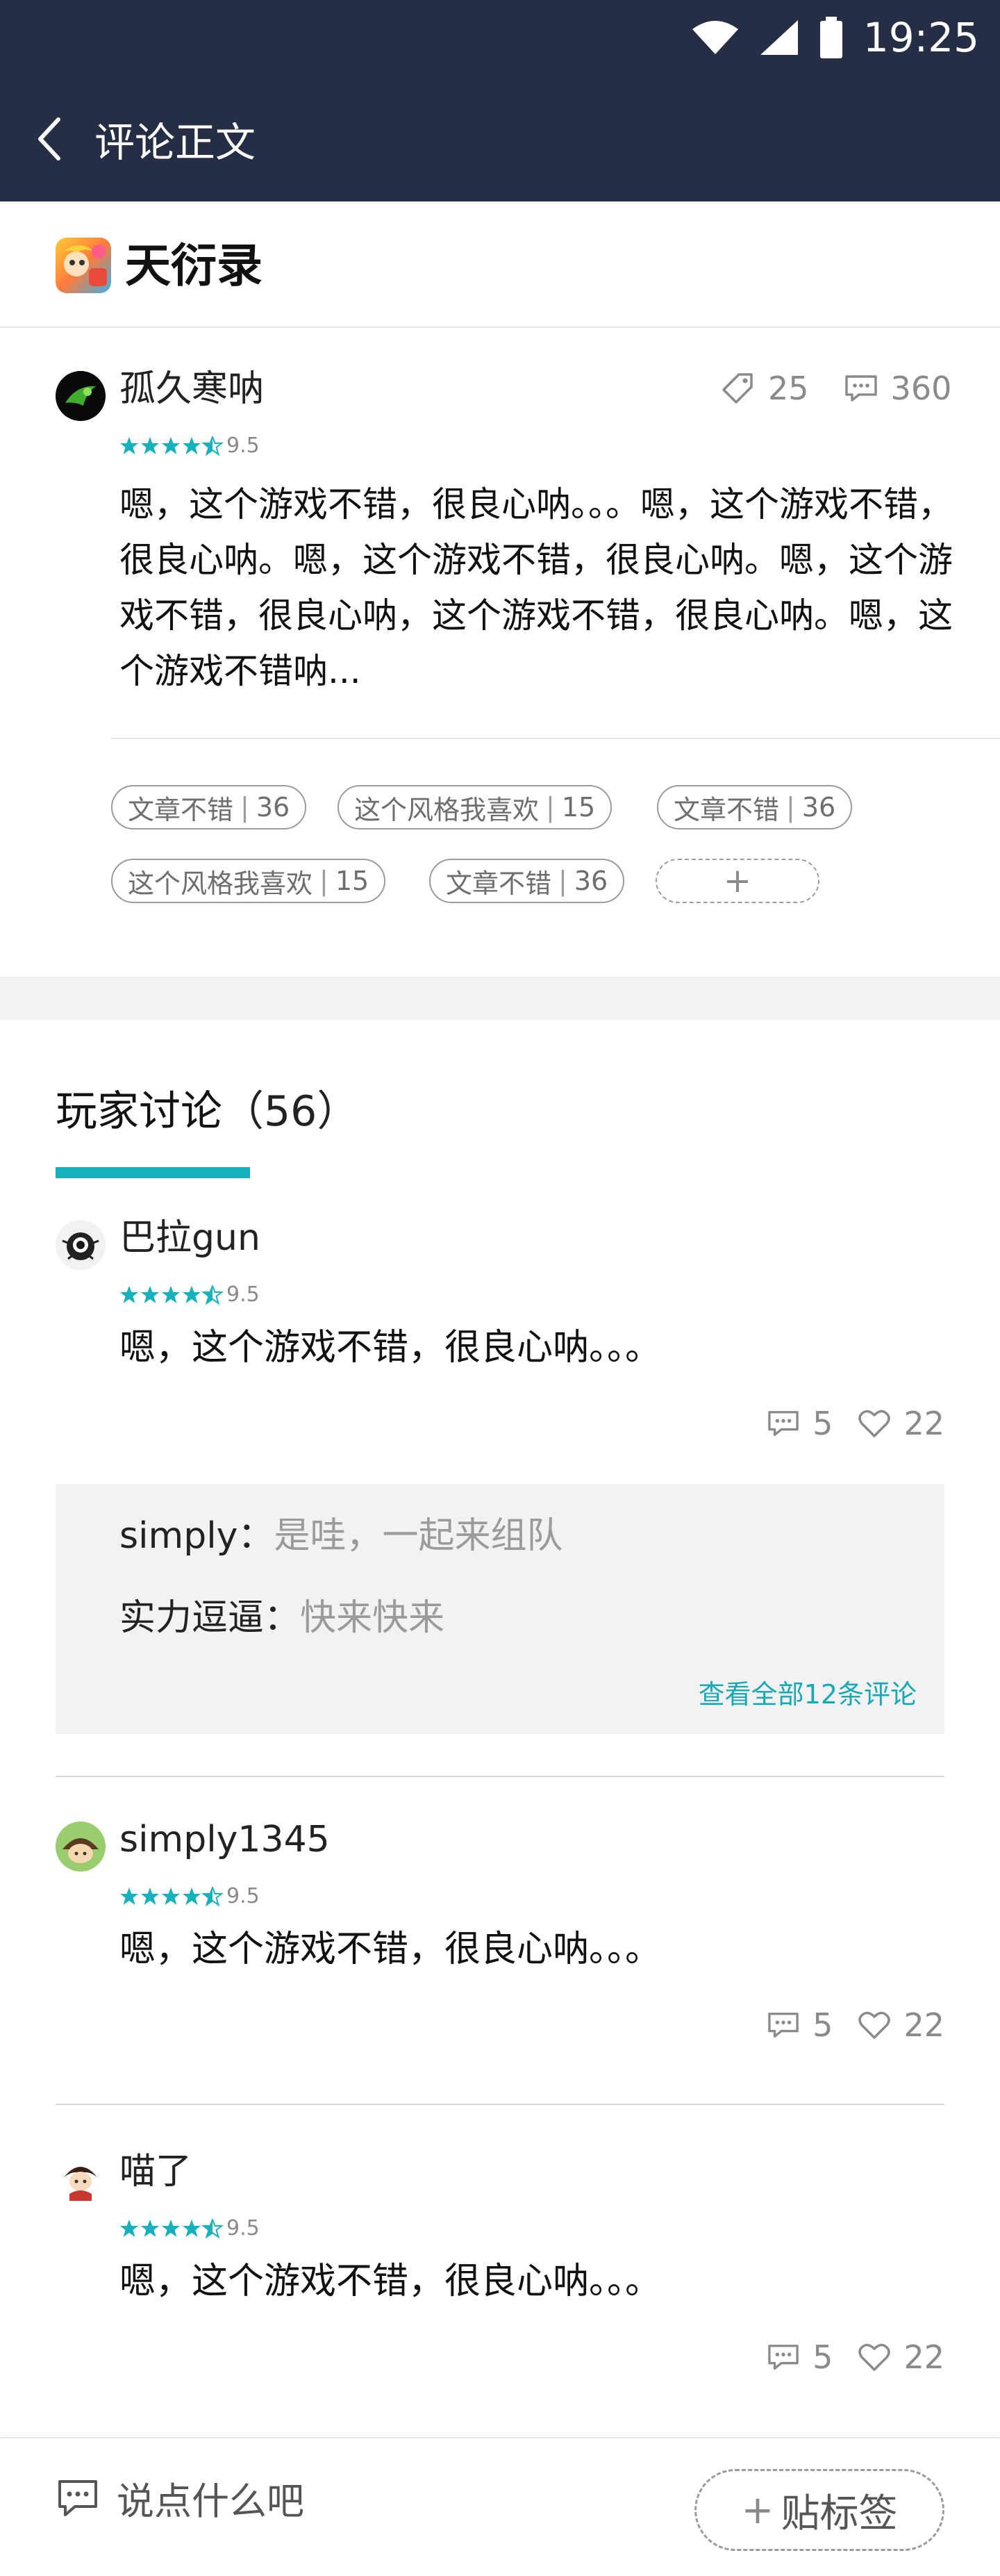 This screenshot has width=1000, height=2576. I want to click on game-header: 天衍录, so click(500, 265).